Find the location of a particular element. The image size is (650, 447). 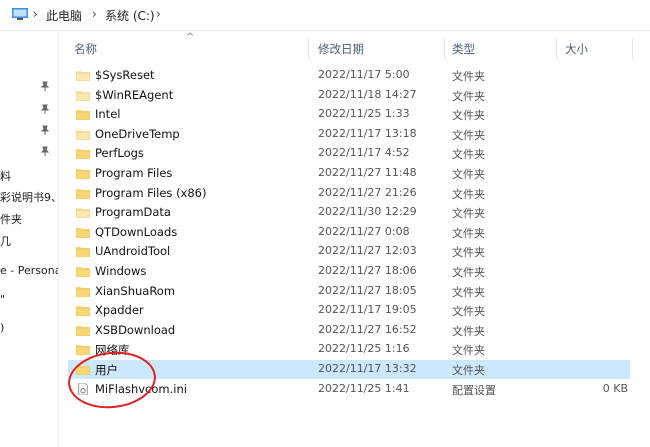

file-row: $WinREAgent 2022/11/18 14:27 文件夹 is located at coordinates (349, 95).